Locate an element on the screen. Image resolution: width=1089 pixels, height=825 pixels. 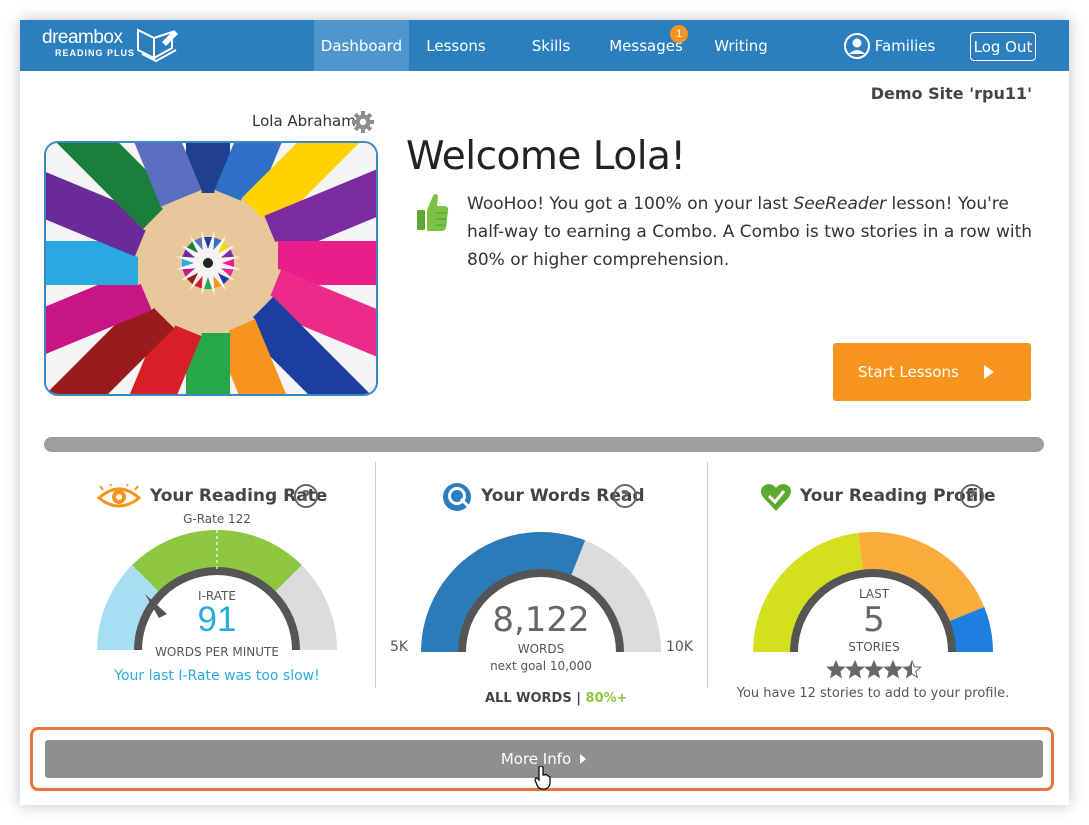
nav-skills: Skills is located at coordinates (551, 45).